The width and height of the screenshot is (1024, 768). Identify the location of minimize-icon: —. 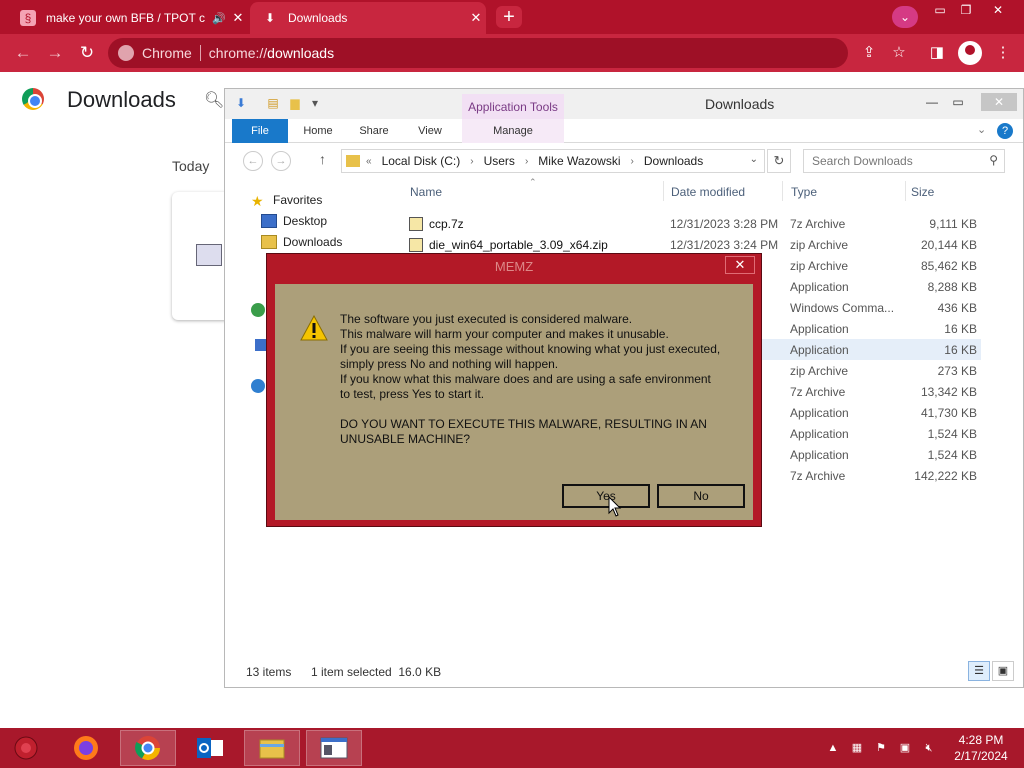
(932, 102).